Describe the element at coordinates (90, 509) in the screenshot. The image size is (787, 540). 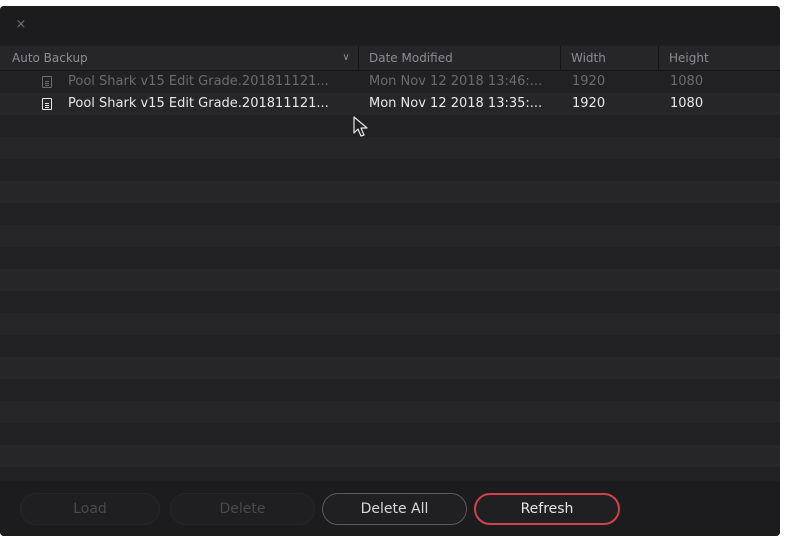
I see `load-button: Load` at that location.